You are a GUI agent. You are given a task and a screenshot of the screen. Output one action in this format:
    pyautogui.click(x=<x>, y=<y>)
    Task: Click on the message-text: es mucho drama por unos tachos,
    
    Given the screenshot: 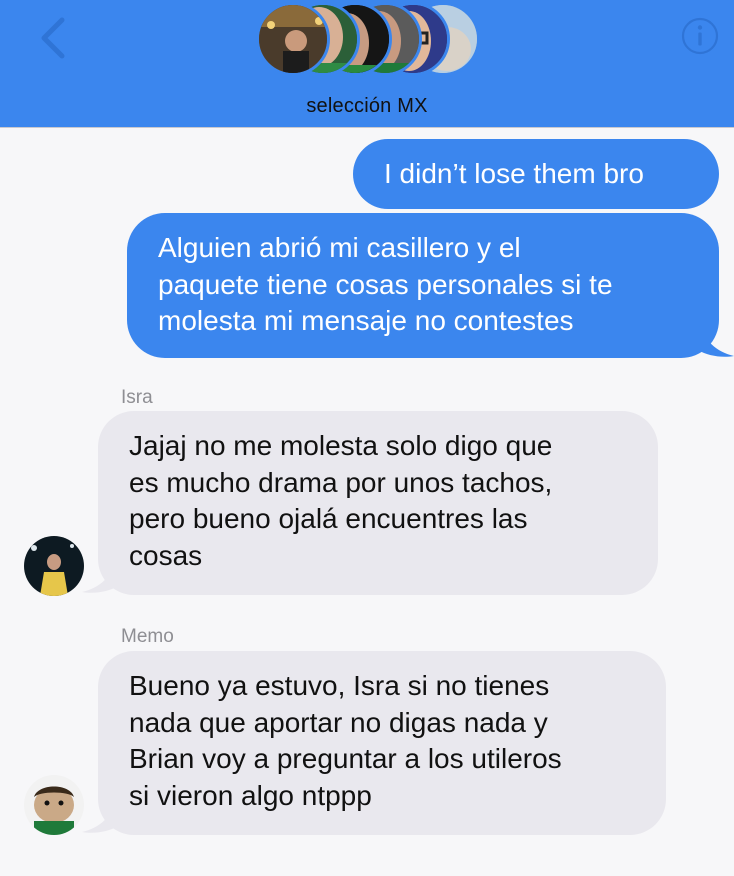 What is the action you would take?
    pyautogui.click(x=341, y=482)
    